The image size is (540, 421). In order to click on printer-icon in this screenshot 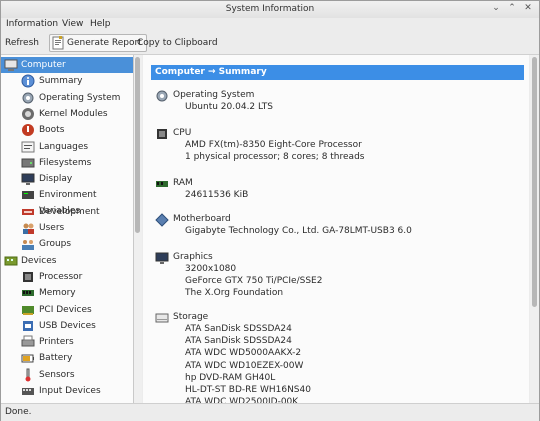, I will do `click(28, 342)`.